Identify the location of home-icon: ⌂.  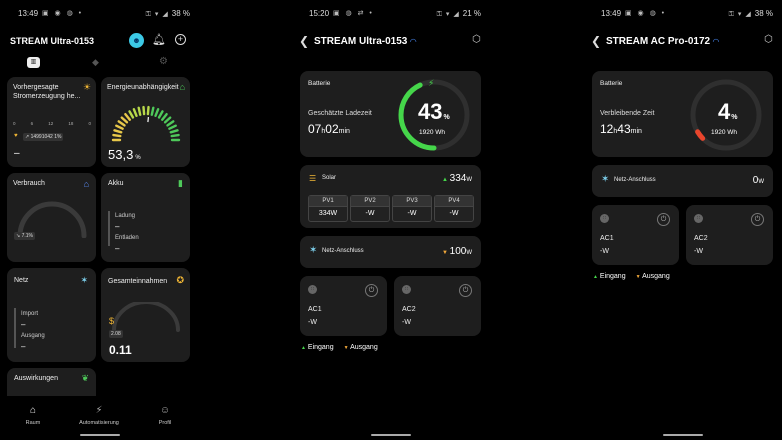
(33, 410).